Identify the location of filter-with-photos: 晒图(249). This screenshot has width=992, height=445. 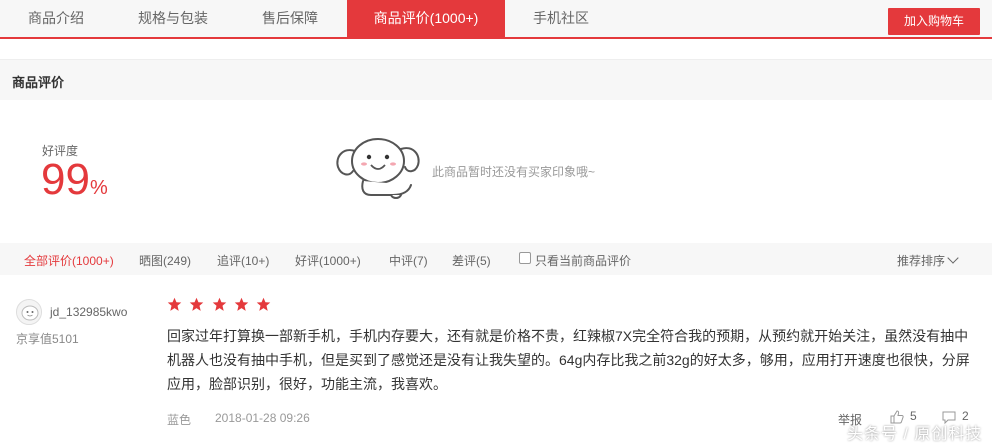
(165, 260).